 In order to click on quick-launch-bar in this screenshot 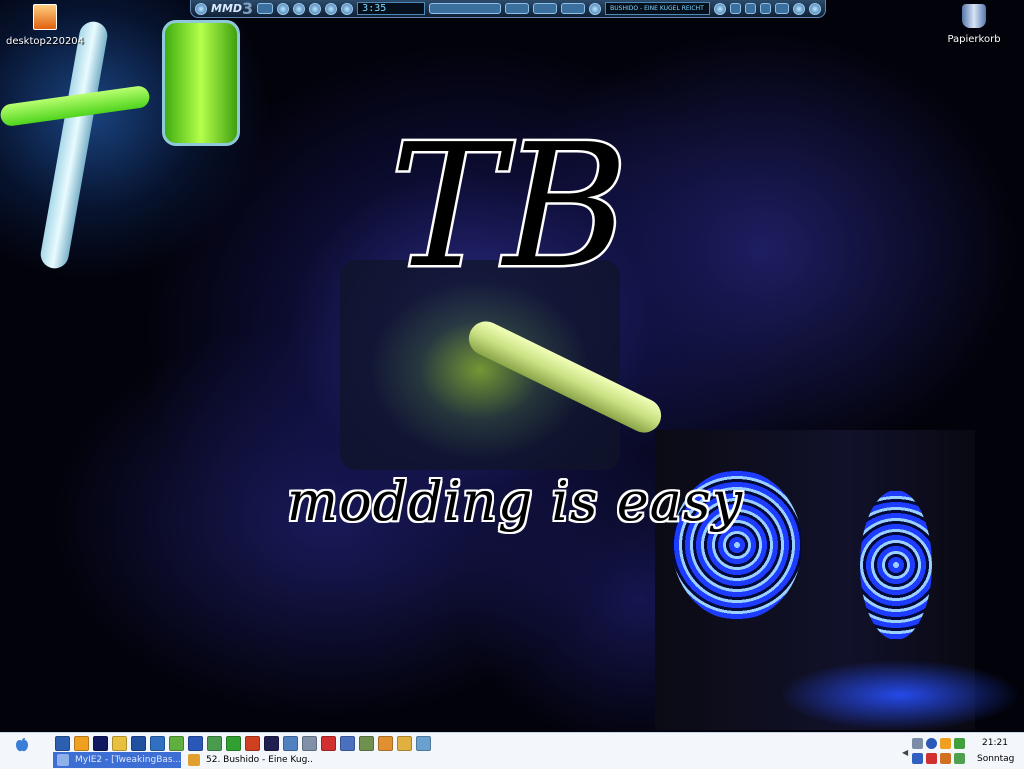, I will do `click(243, 743)`.